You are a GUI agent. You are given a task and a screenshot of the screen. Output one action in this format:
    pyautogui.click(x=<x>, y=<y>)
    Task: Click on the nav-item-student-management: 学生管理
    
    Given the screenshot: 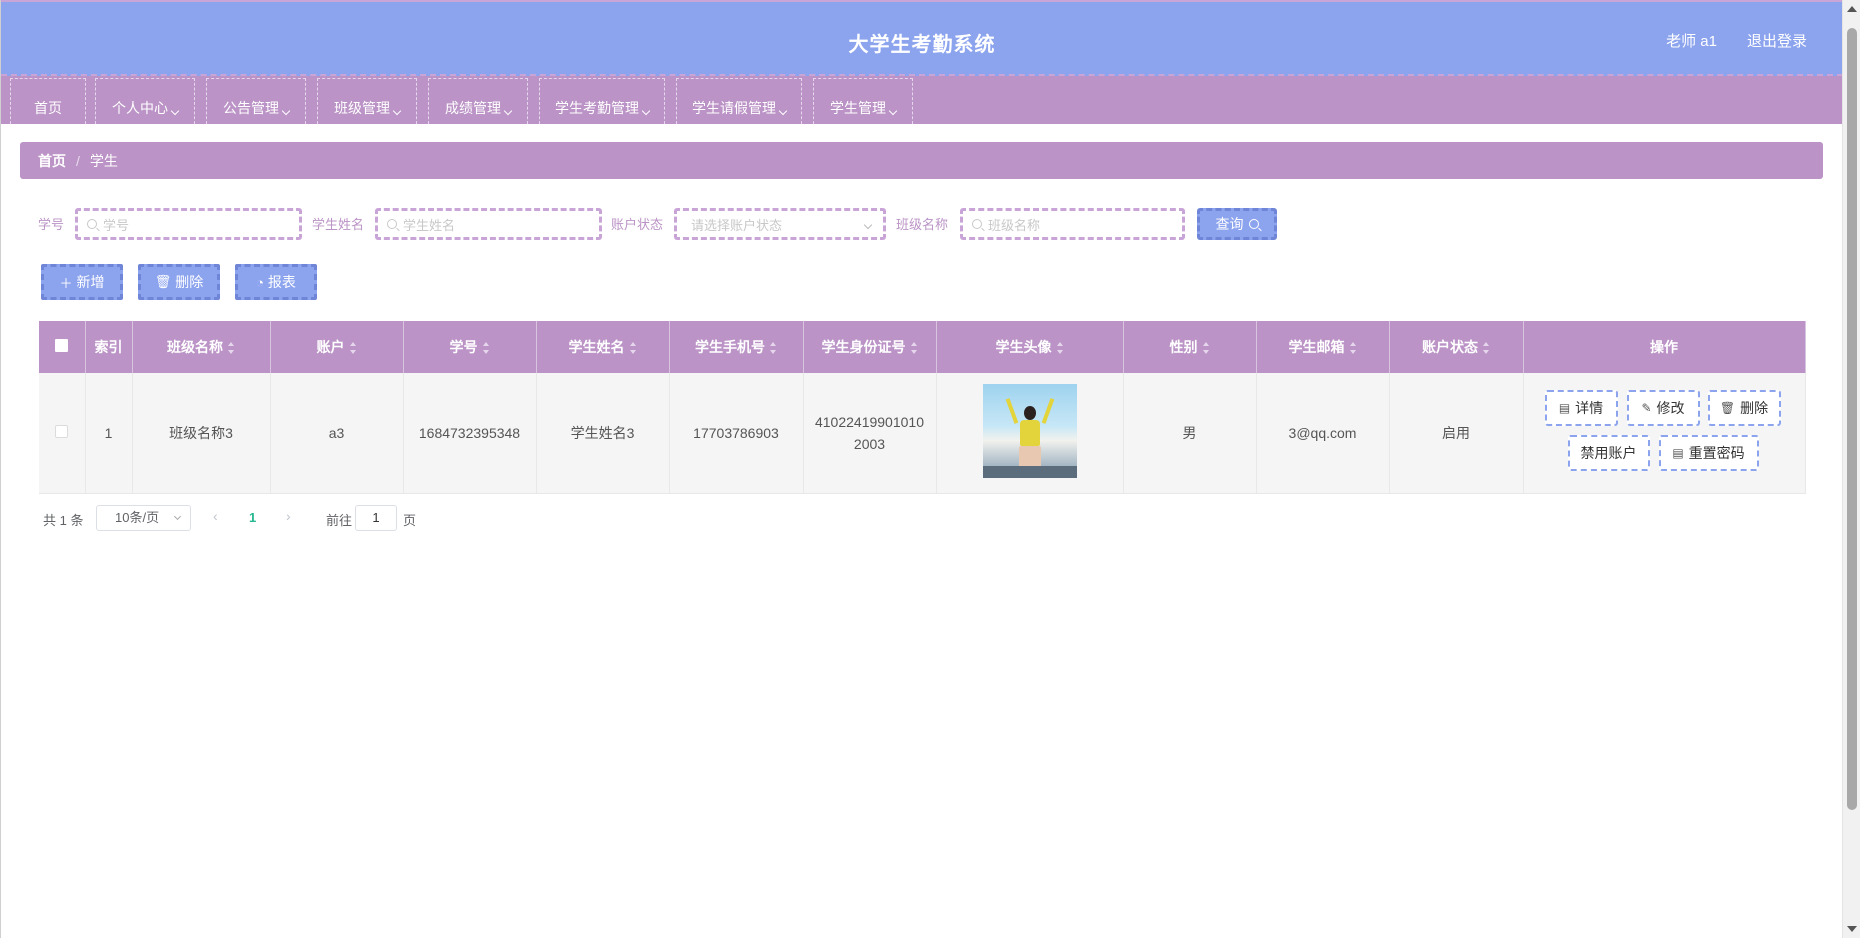 What is the action you would take?
    pyautogui.click(x=863, y=101)
    